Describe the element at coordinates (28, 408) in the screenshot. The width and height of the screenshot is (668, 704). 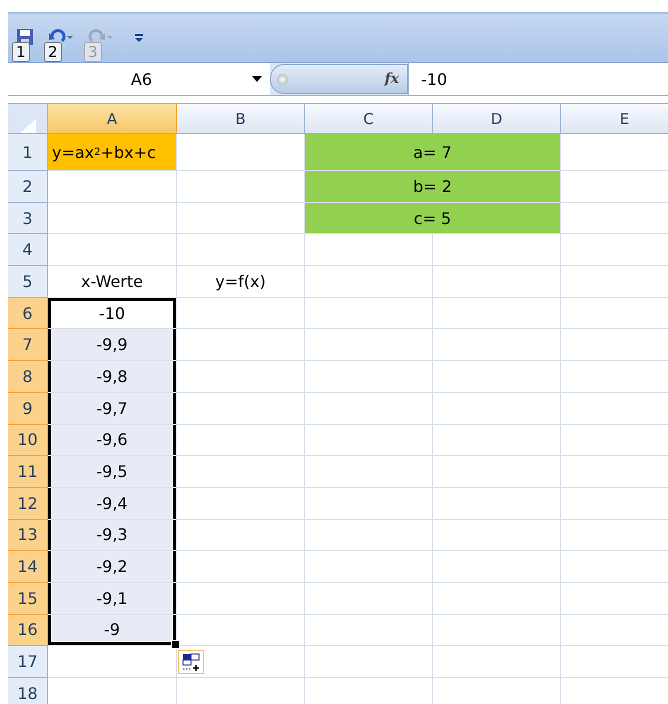
I see `row-header: 9` at that location.